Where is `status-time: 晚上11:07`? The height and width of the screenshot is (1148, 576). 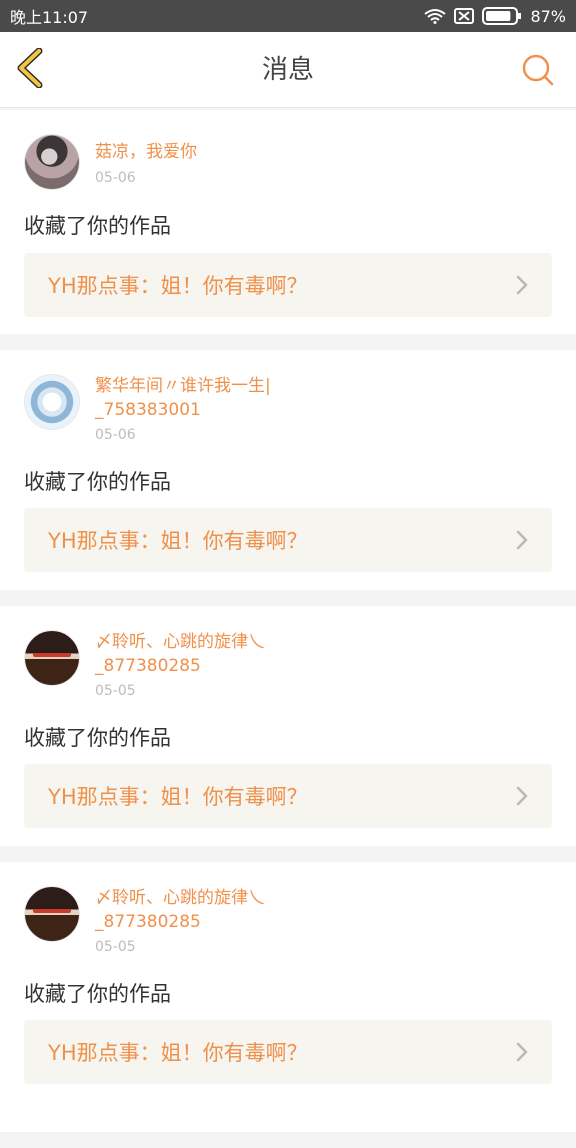
status-time: 晚上11:07 is located at coordinates (49, 17).